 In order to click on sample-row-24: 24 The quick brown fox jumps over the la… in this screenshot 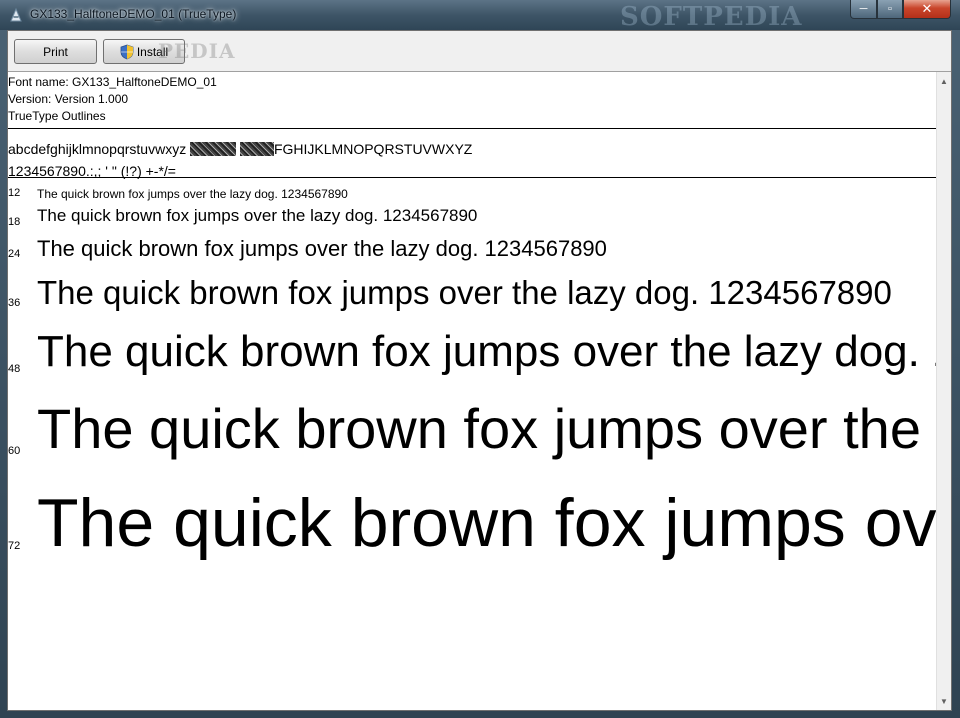, I will do `click(472, 251)`.